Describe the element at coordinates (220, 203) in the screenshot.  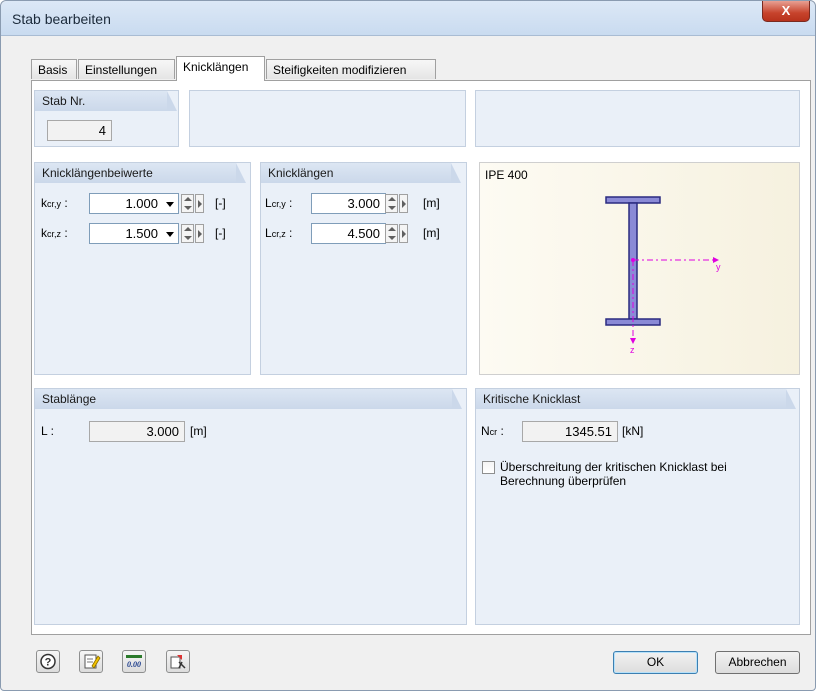
I see `kcry-unit: [-]` at that location.